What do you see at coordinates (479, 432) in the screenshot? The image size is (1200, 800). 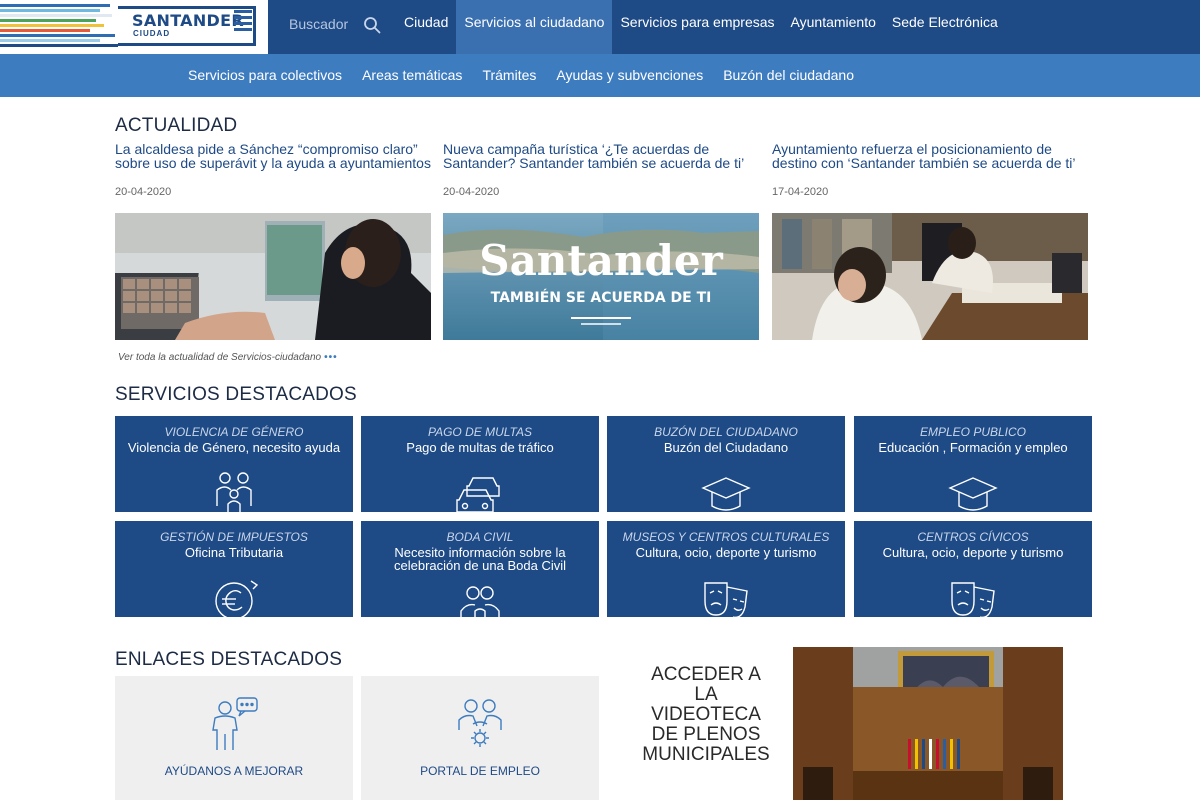 I see `service-category: PAGO DE MULTAS` at bounding box center [479, 432].